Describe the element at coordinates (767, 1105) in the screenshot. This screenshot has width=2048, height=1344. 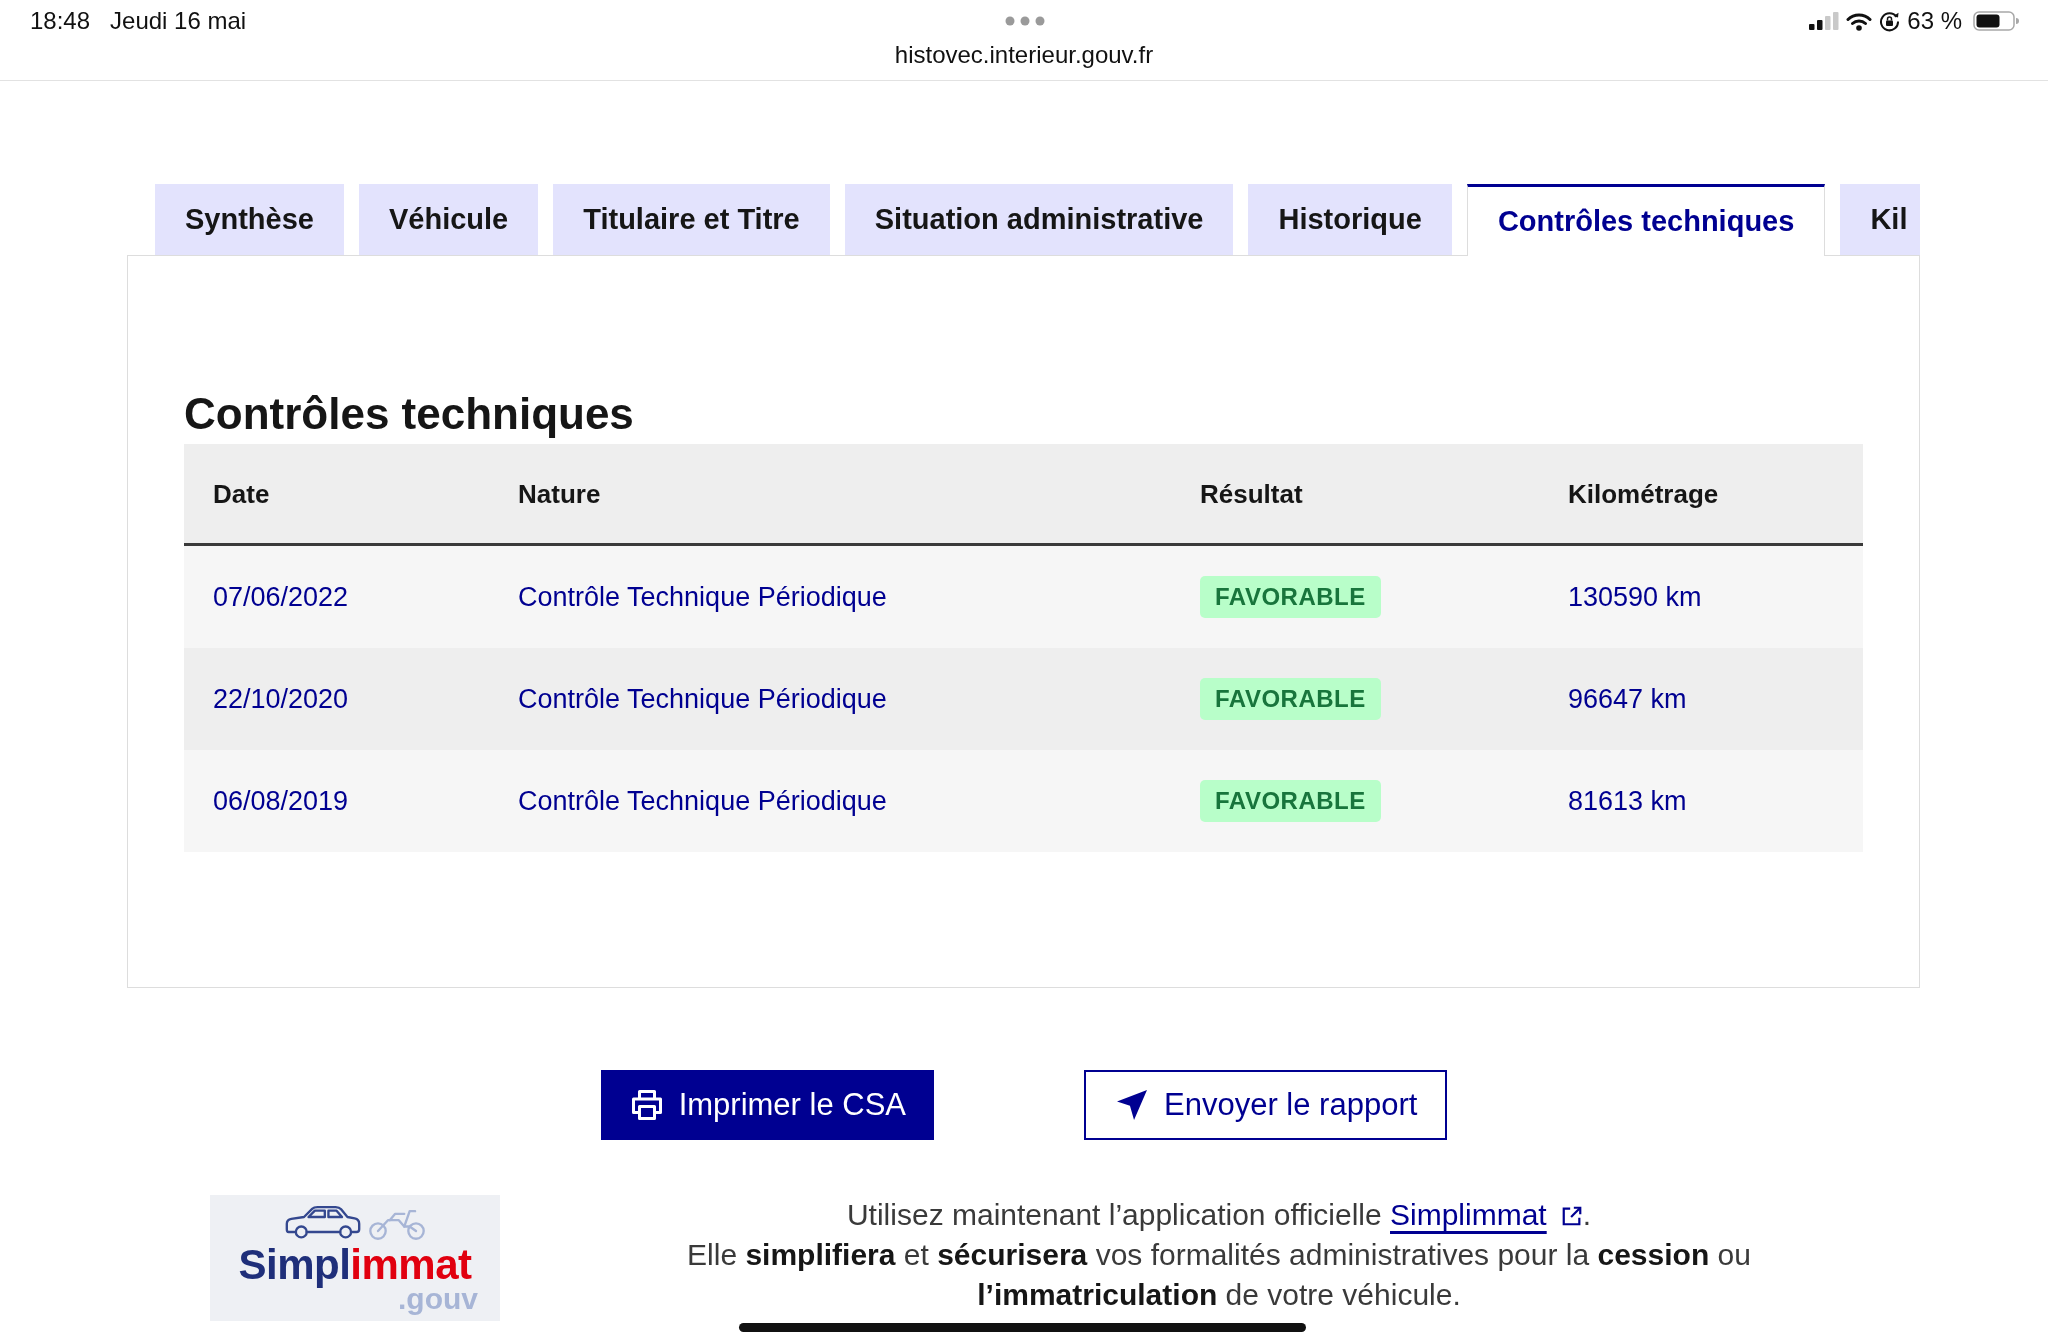
I see `print-button: Imprimer le CSA` at that location.